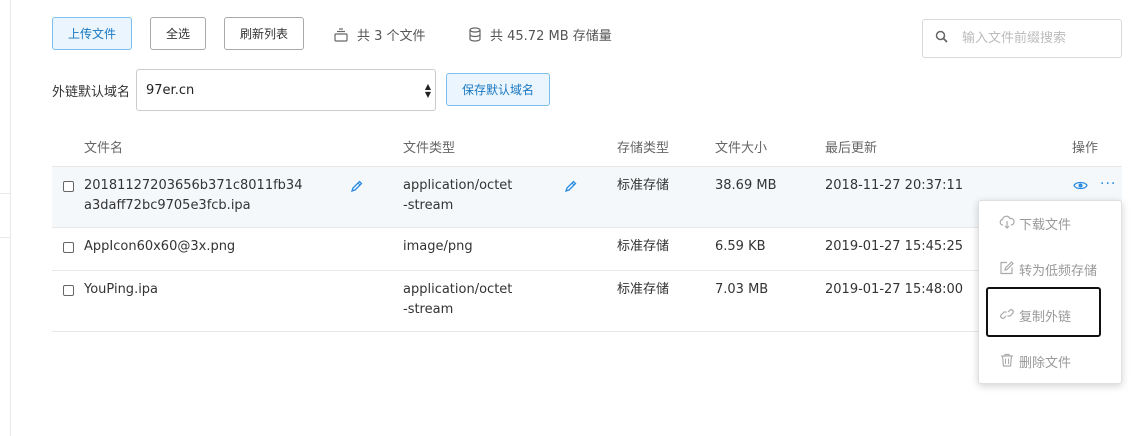 The height and width of the screenshot is (436, 1146). Describe the element at coordinates (643, 146) in the screenshot. I see `header-storage-type: 存储类型` at that location.